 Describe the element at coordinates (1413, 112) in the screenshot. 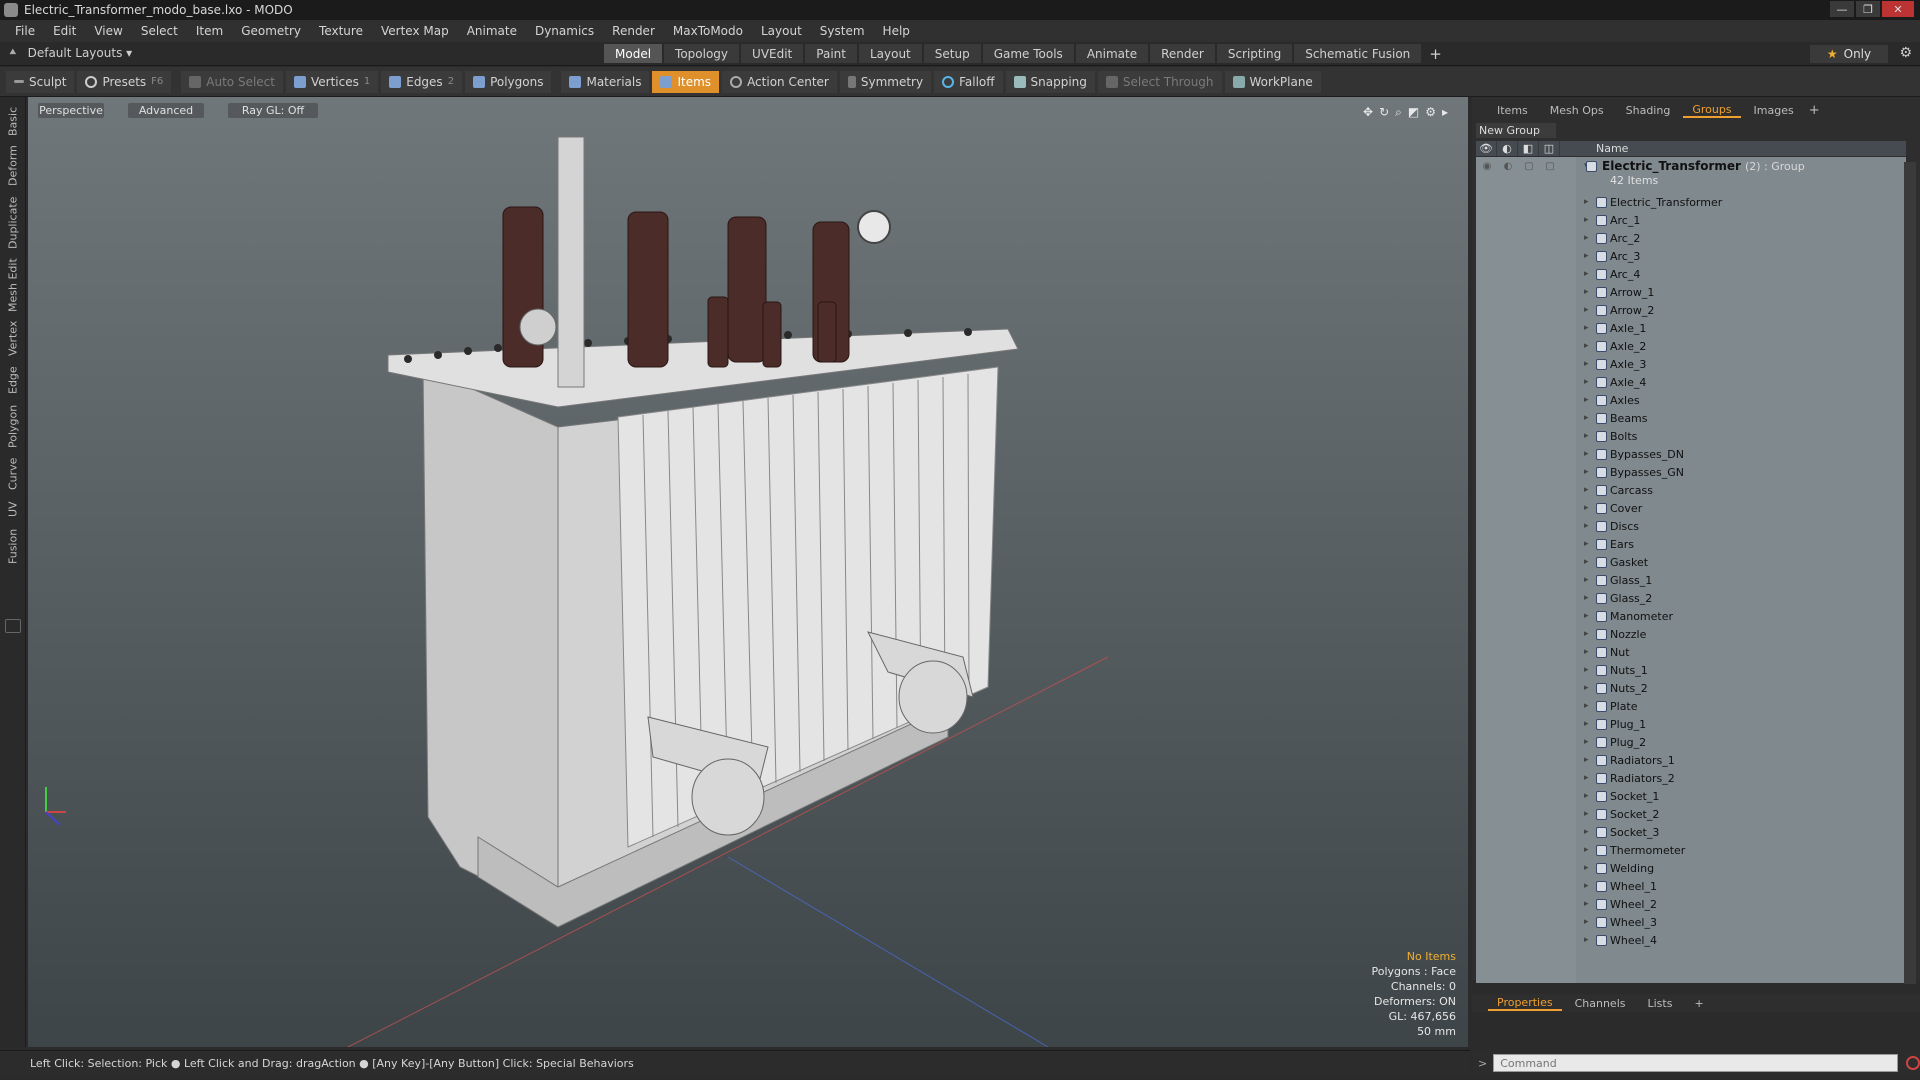

I see `fit-icon: ◩` at that location.